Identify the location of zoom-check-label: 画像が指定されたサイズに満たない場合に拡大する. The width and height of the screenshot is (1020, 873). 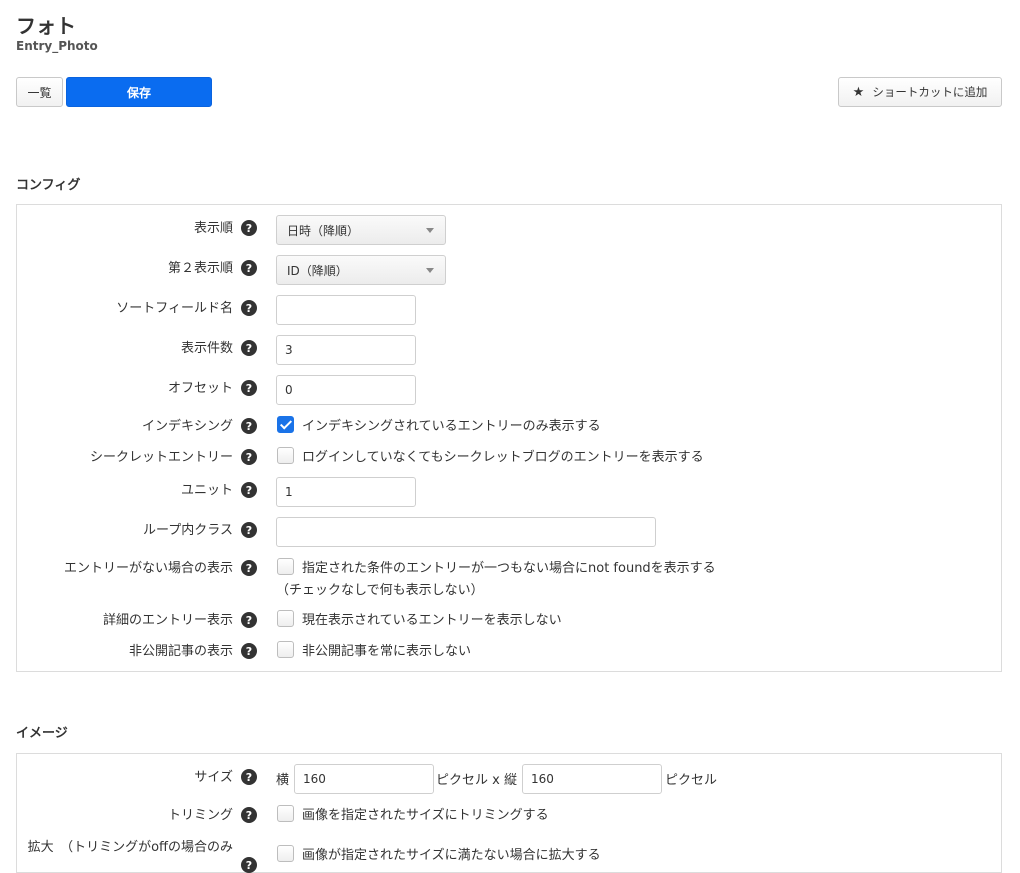
(451, 853).